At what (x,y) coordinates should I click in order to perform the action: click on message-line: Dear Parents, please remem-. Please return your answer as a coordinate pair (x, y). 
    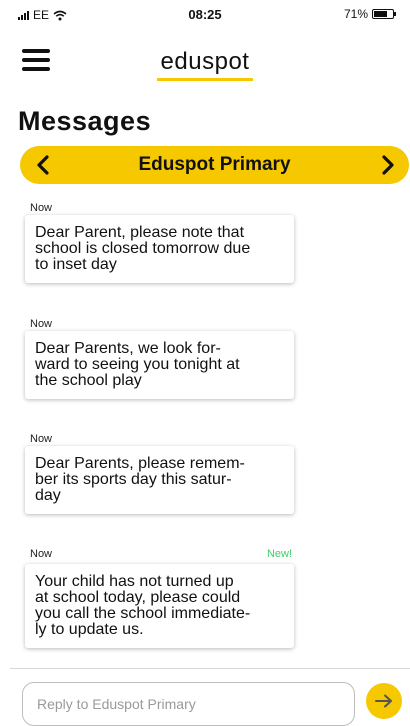
    Looking at the image, I should click on (140, 463).